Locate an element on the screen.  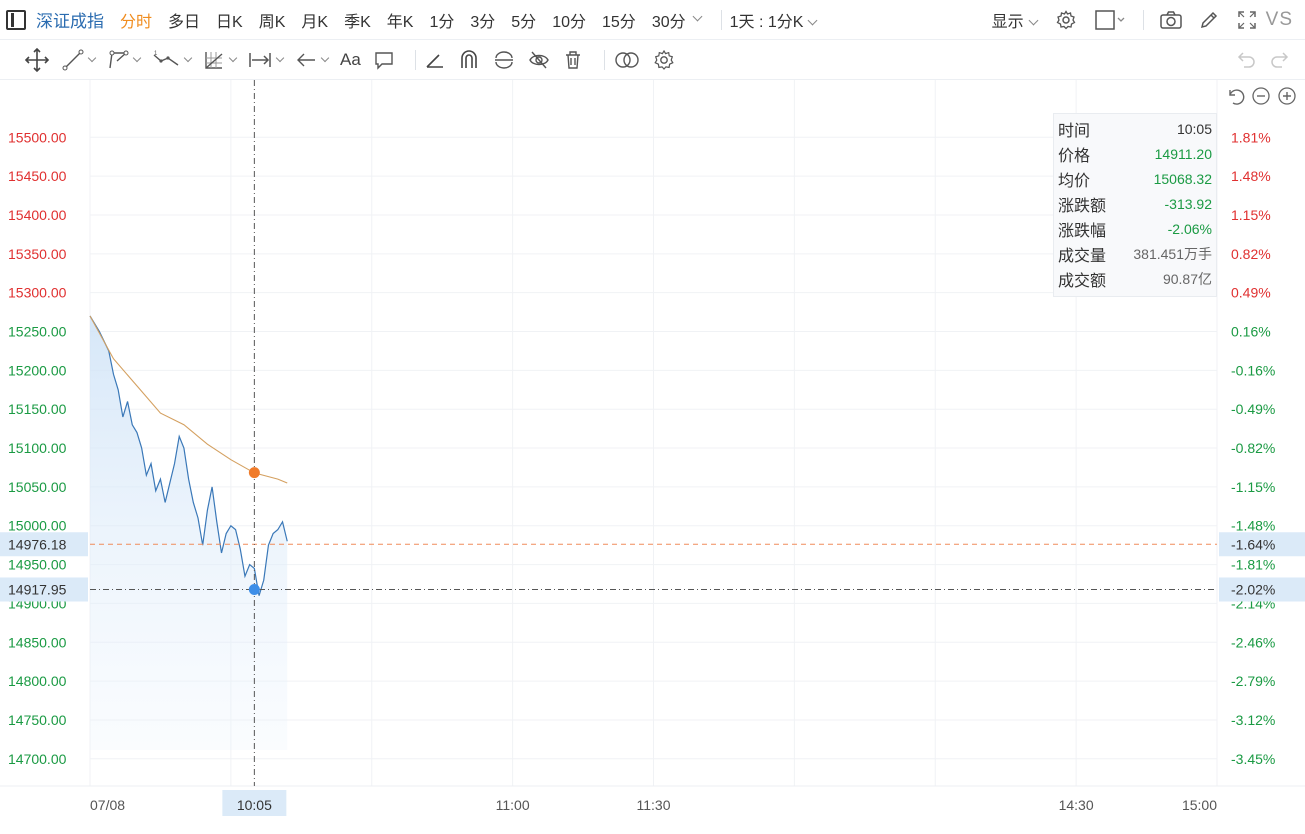
period-tab-0: 分时 is located at coordinates (136, 20).